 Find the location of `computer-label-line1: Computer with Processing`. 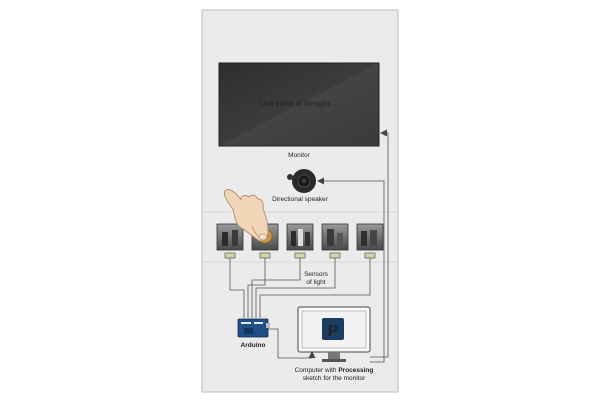

computer-label-line1: Computer with Processing is located at coordinates (334, 370).